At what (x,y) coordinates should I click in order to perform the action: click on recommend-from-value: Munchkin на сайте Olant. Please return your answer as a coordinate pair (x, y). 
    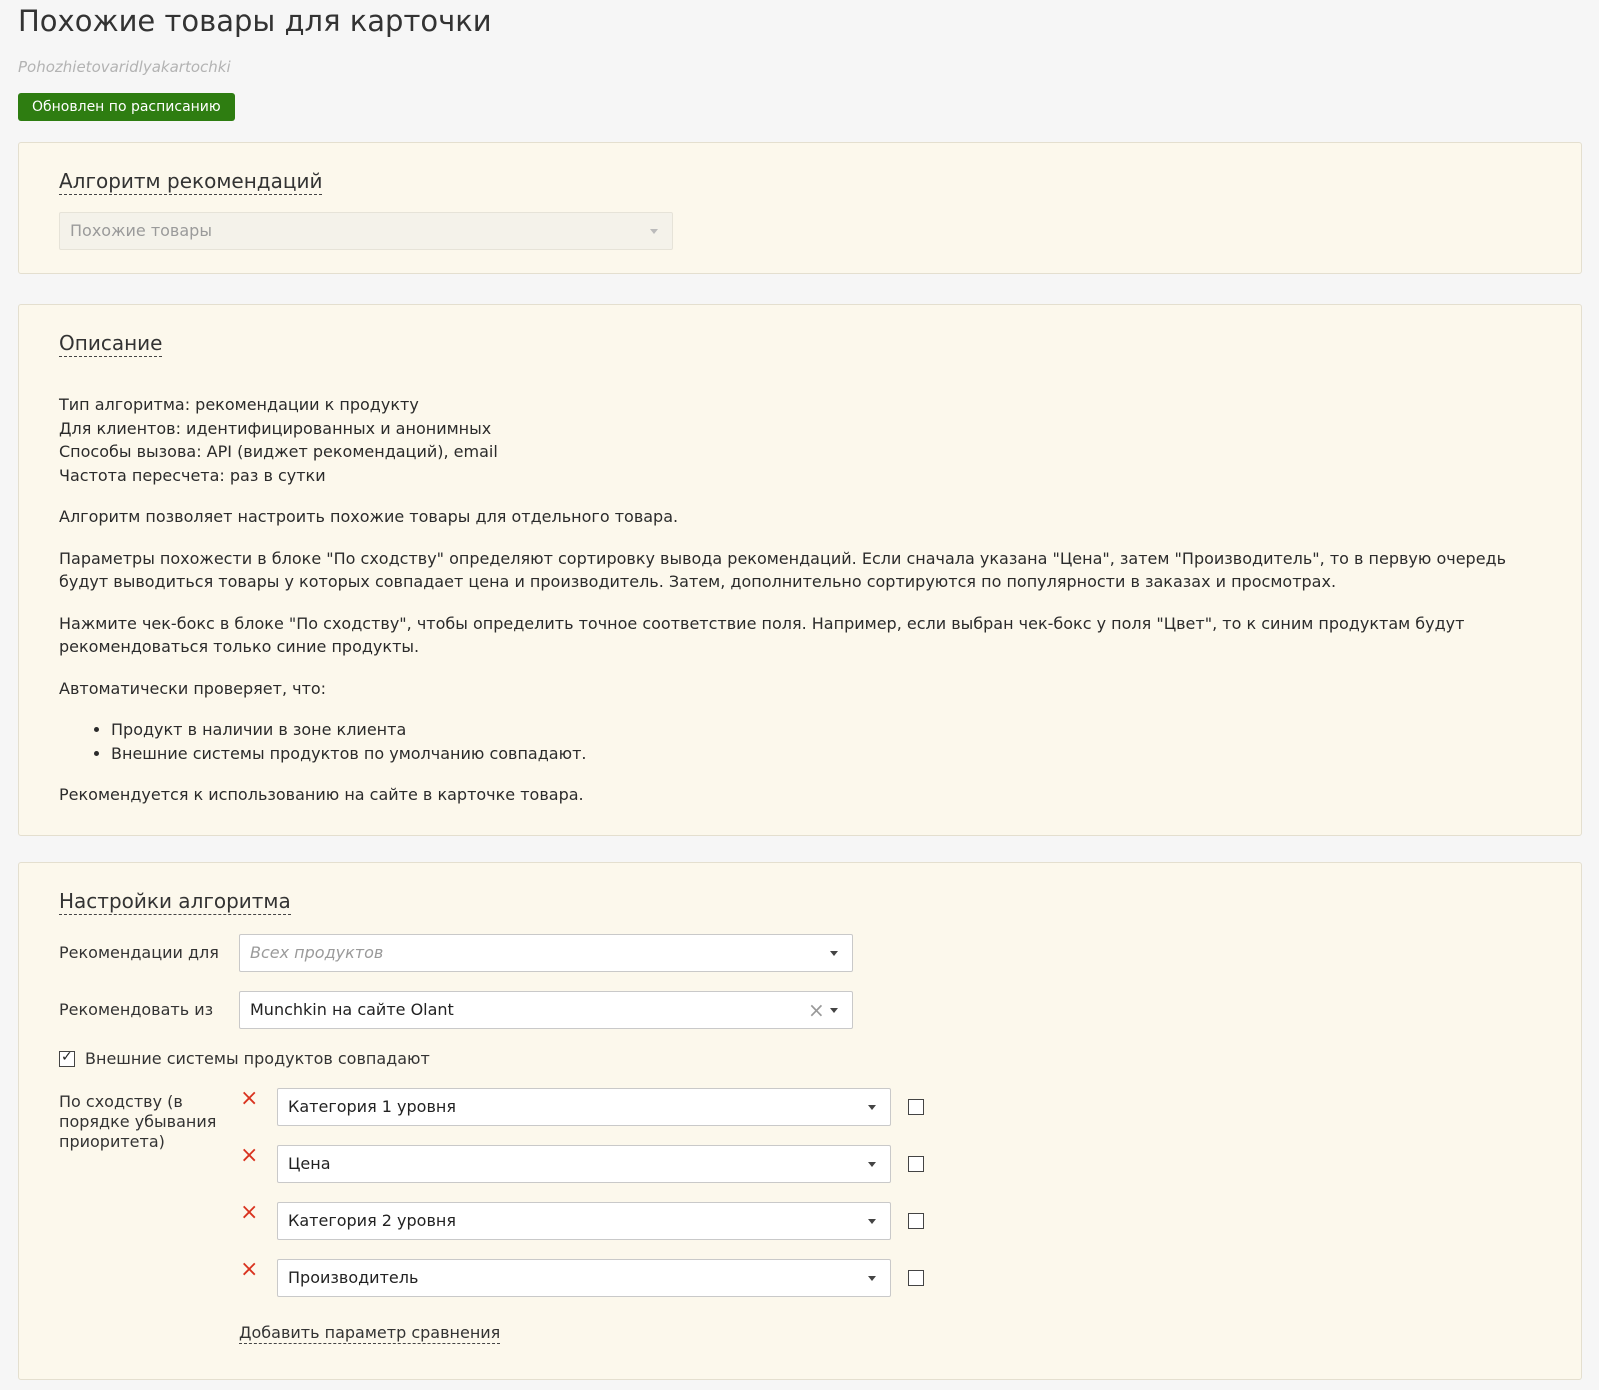
    Looking at the image, I should click on (352, 1009).